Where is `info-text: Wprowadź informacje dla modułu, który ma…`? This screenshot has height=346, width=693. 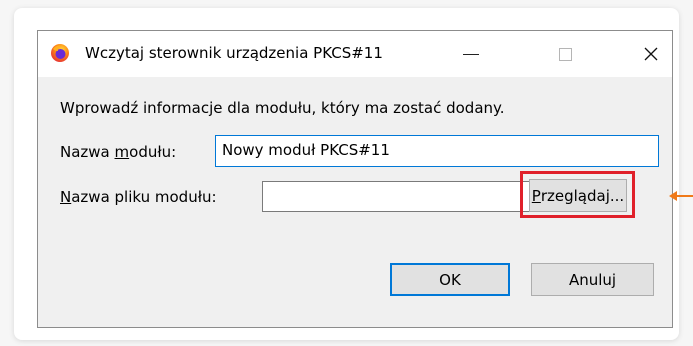 info-text: Wprowadź informacje dla modułu, który ma… is located at coordinates (282, 108).